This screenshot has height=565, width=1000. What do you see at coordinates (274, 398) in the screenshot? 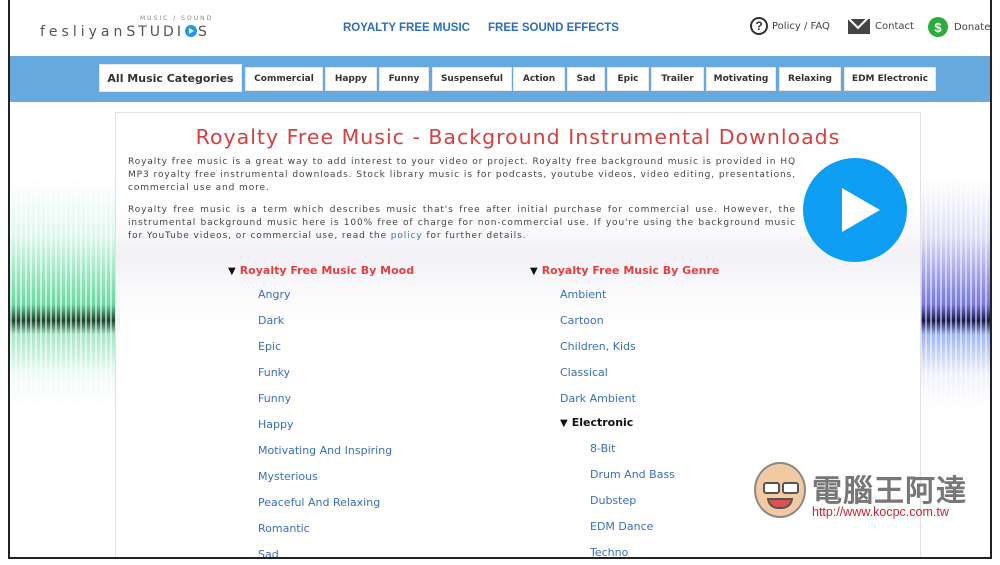
I see `list-item-link: Funny` at bounding box center [274, 398].